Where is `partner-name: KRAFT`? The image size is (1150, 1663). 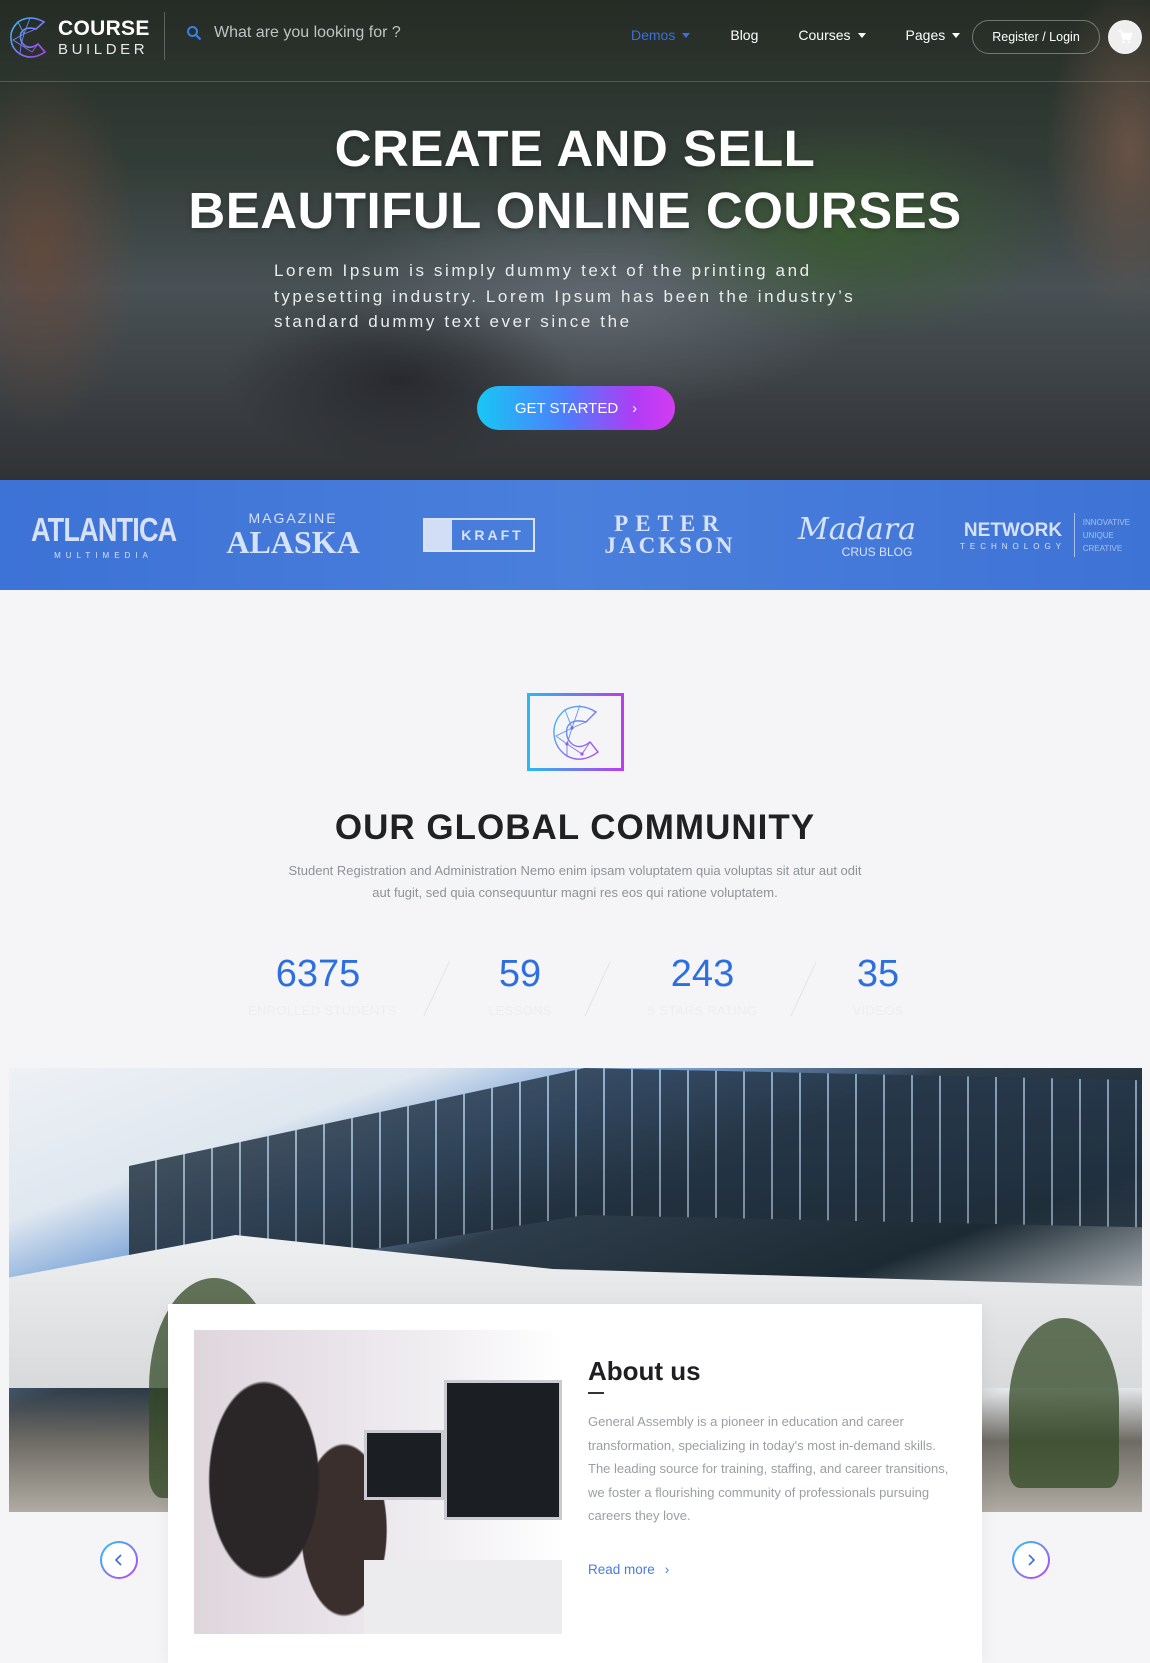 partner-name: KRAFT is located at coordinates (492, 535).